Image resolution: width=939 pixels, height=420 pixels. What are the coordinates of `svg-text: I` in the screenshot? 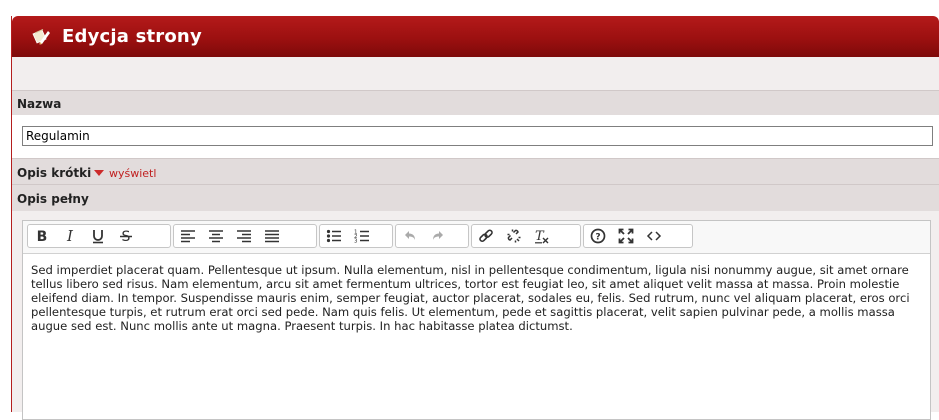 It's located at (70, 236).